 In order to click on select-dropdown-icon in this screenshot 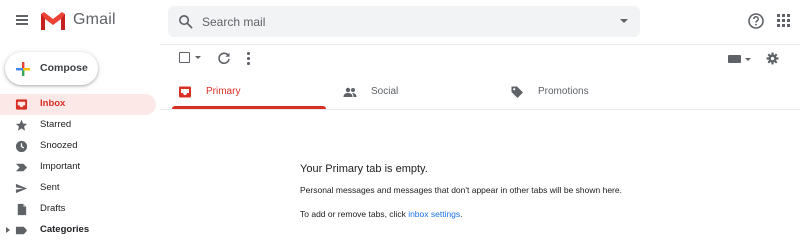, I will do `click(198, 57)`.